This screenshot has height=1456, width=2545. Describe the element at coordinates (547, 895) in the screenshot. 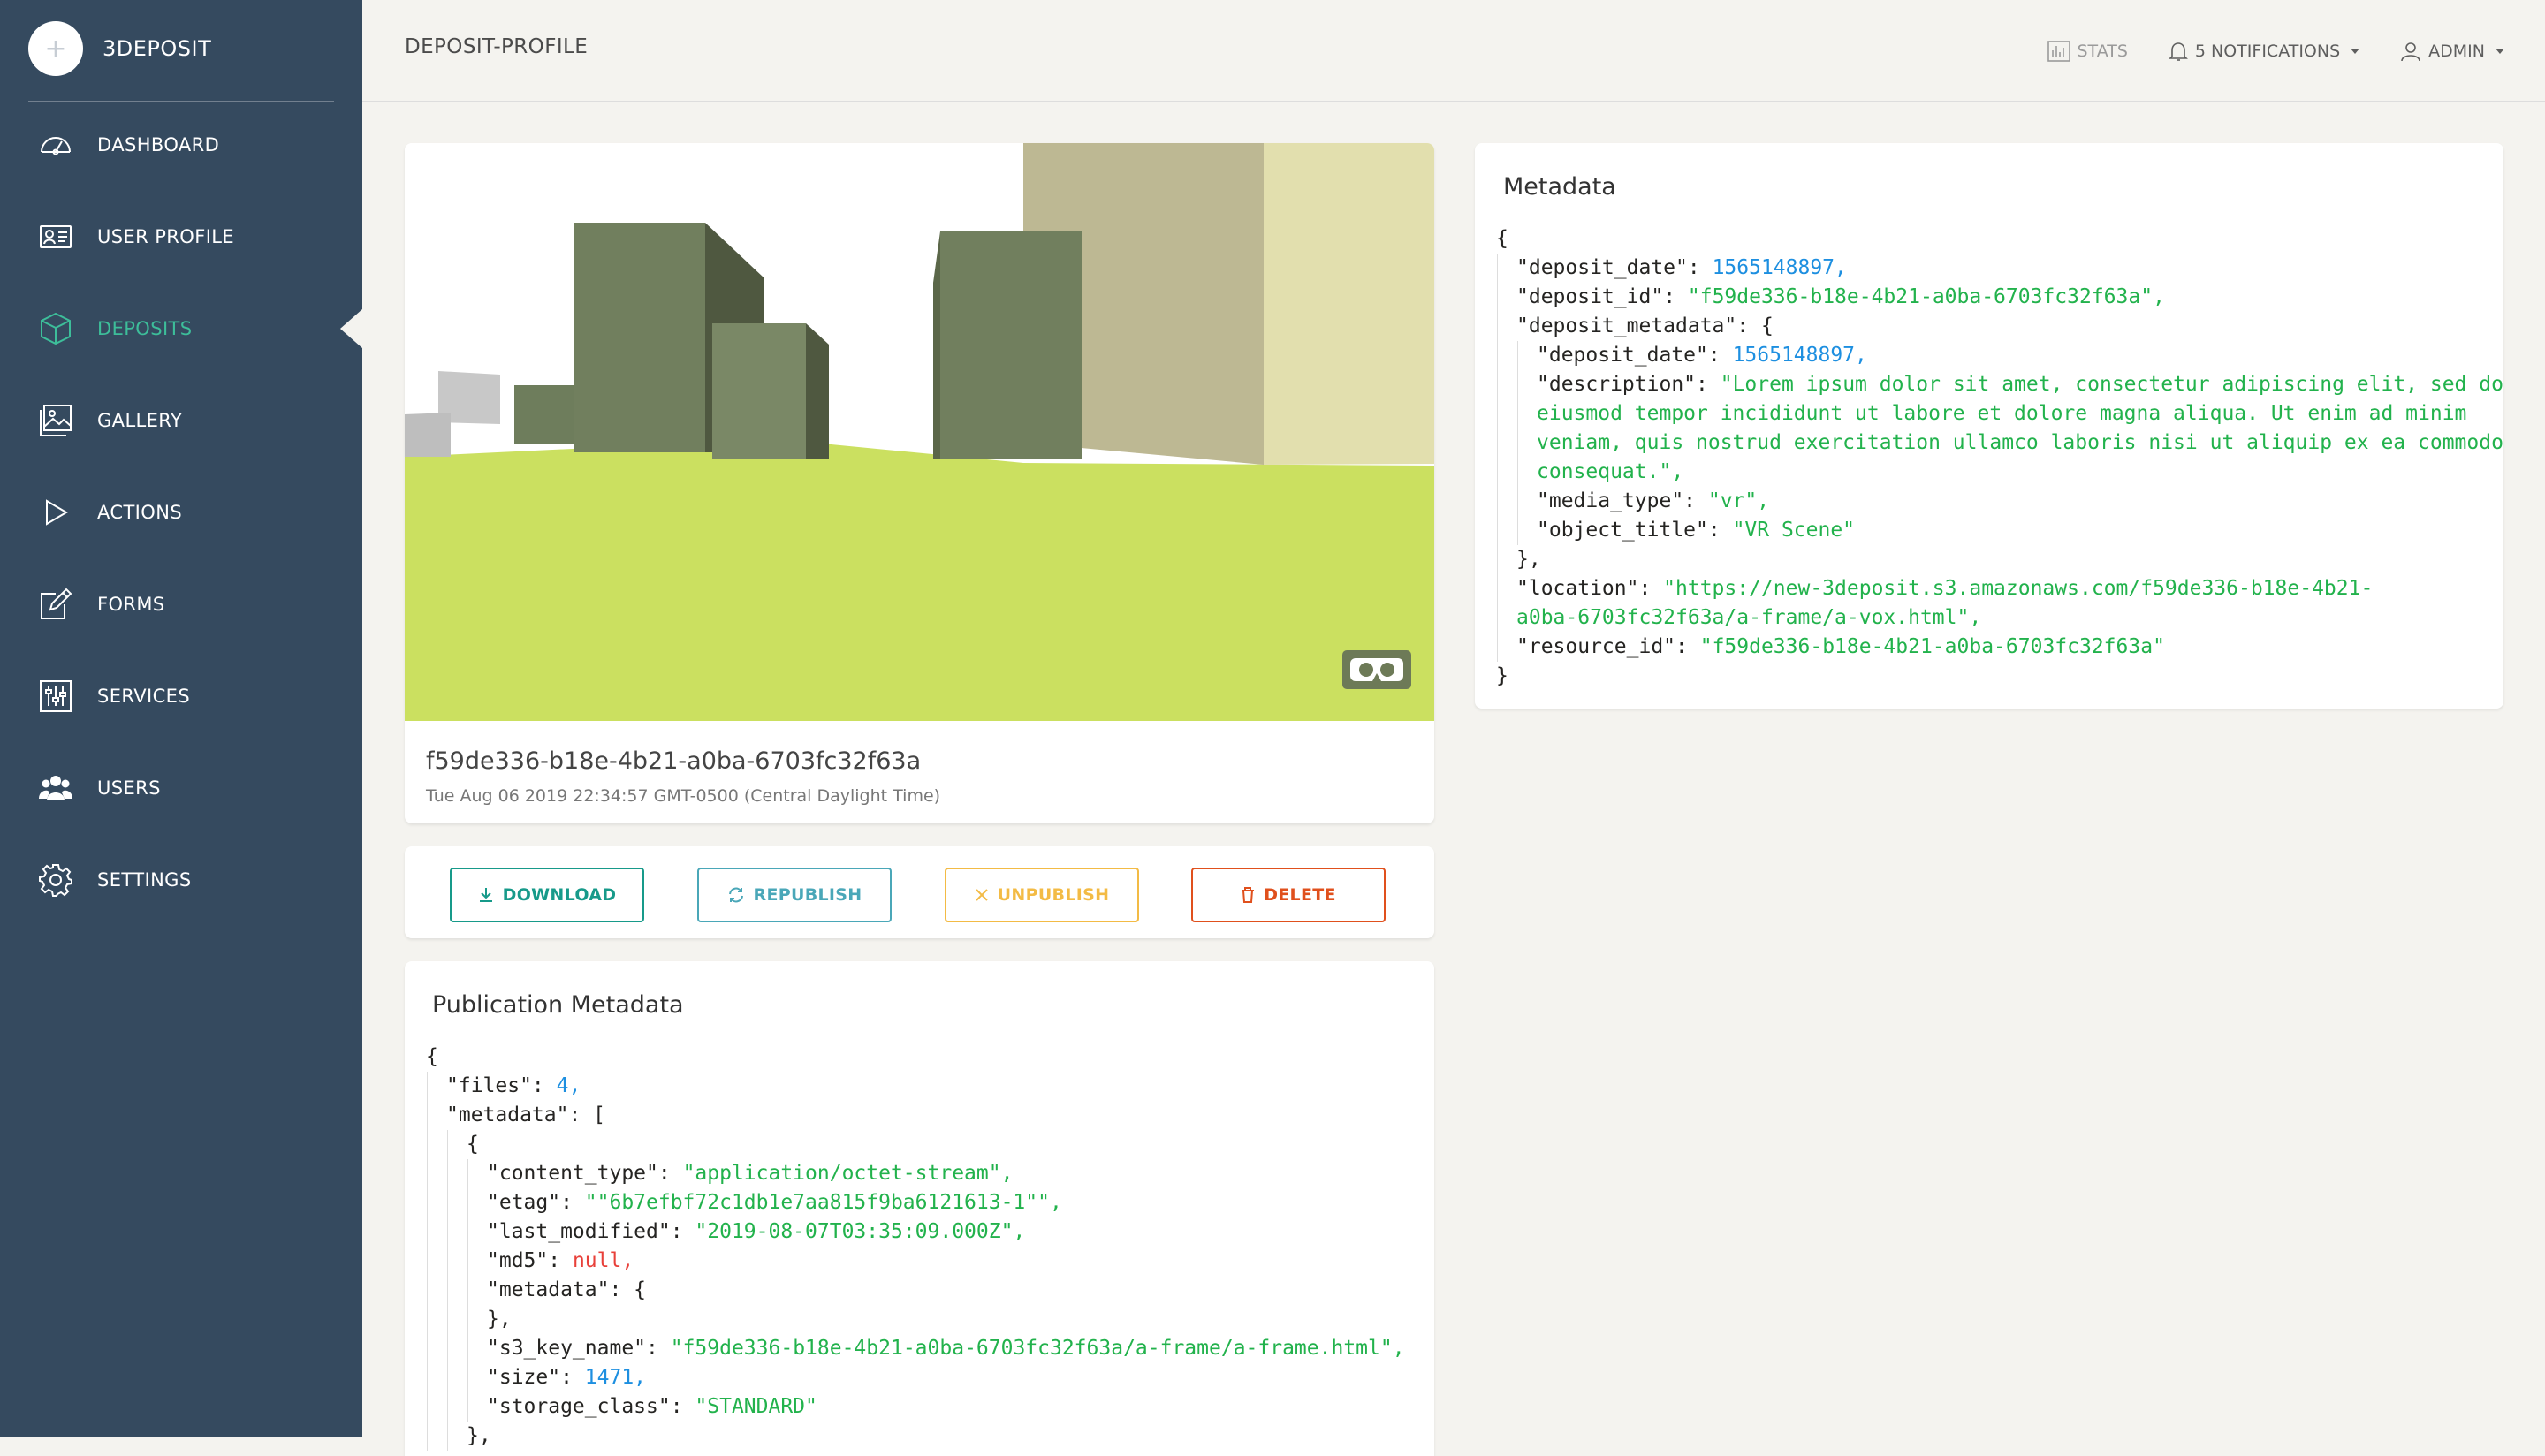

I see `download-button: DOWNLOAD` at that location.